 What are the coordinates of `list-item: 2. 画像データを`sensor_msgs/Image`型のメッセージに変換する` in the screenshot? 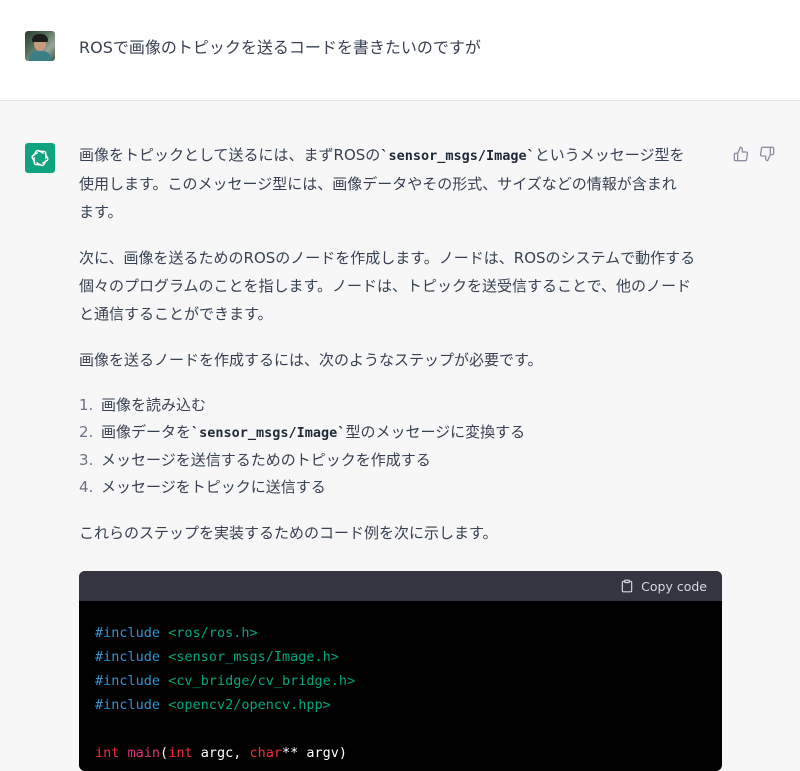 It's located at (302, 432).